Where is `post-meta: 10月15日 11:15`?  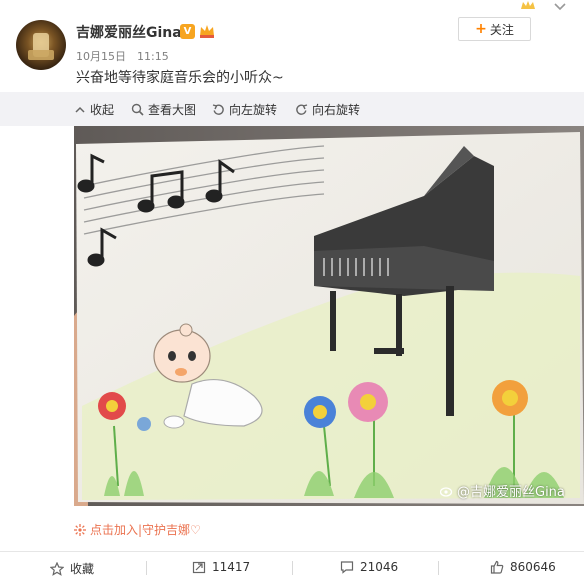 post-meta: 10月15日 11:15 is located at coordinates (122, 56).